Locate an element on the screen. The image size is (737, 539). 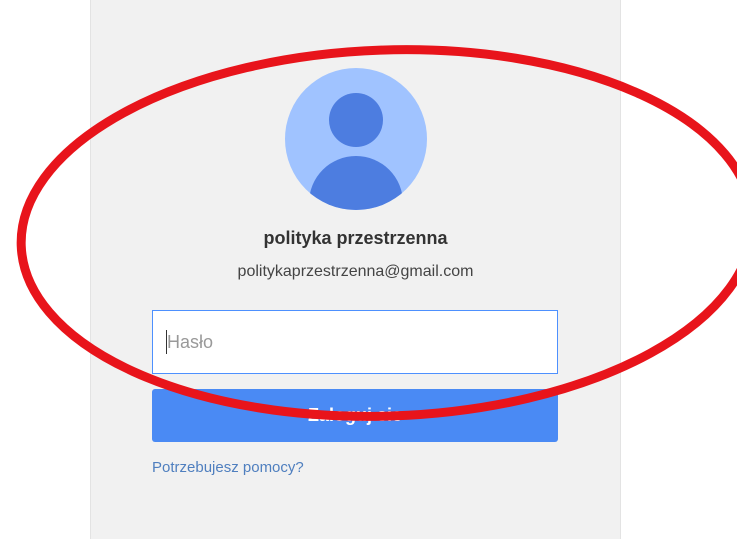
help-link: Potrzebujesz pomocy? is located at coordinates (228, 467).